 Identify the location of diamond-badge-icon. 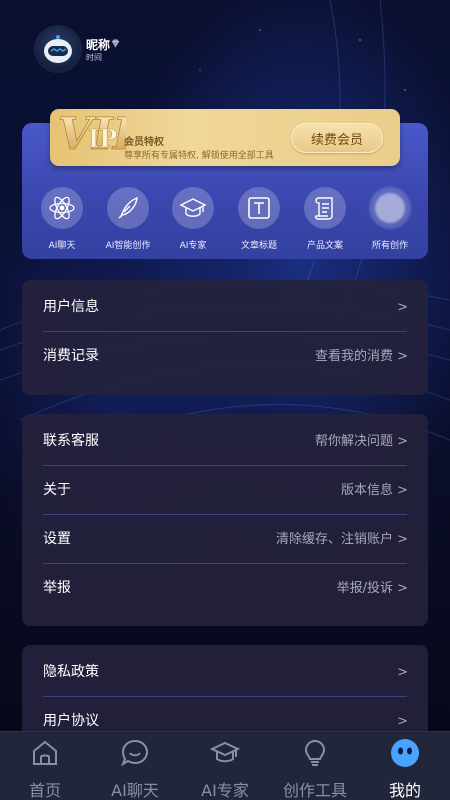
(115, 43).